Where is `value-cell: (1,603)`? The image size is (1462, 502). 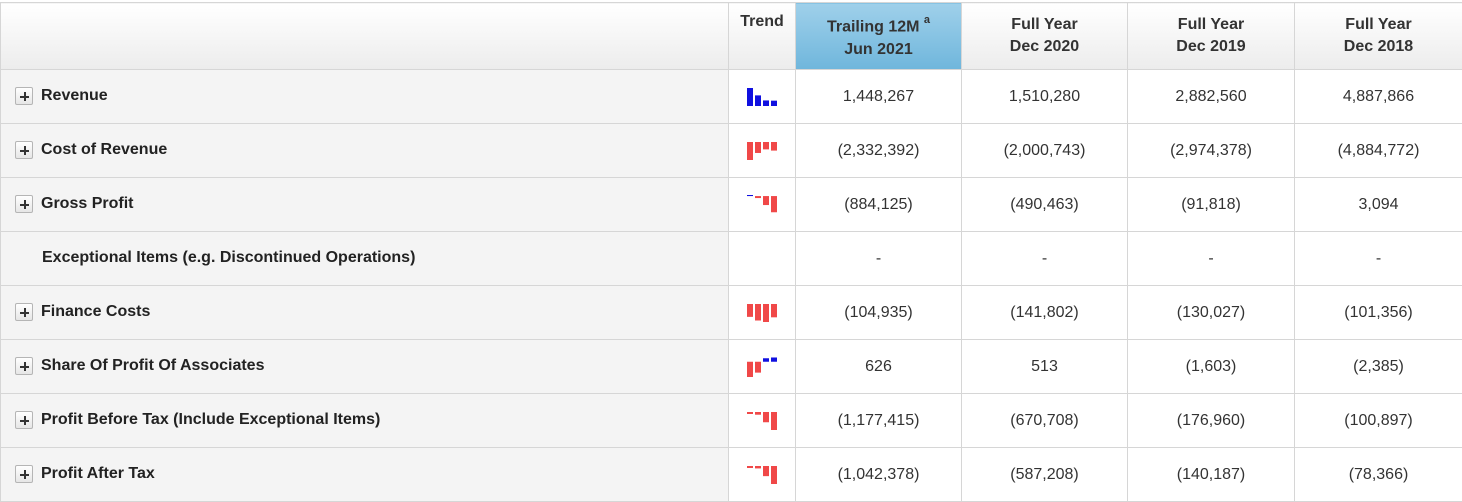 value-cell: (1,603) is located at coordinates (1211, 366).